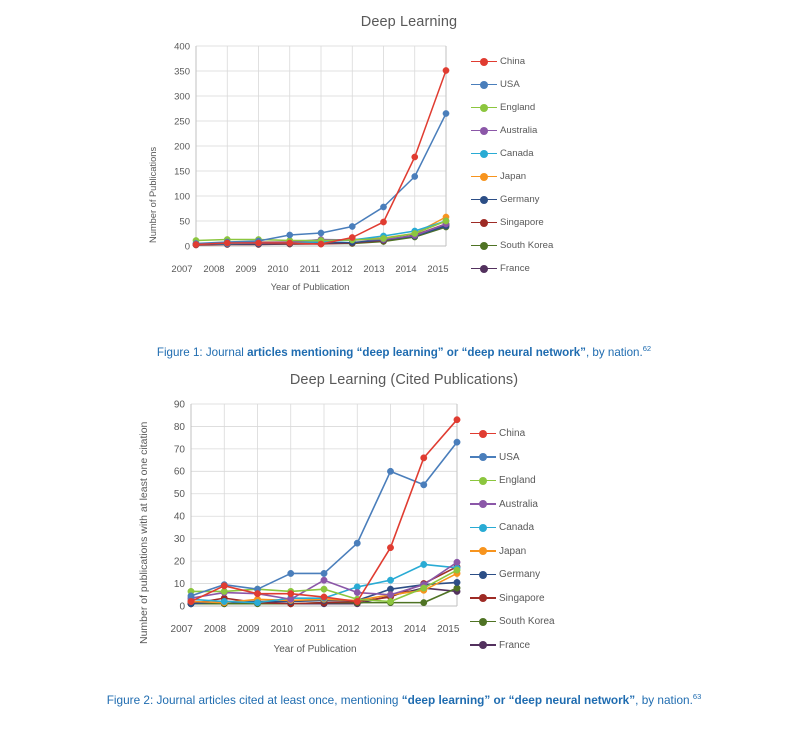  I want to click on chart-1-svg-y-tick-250: 250, so click(182, 121).